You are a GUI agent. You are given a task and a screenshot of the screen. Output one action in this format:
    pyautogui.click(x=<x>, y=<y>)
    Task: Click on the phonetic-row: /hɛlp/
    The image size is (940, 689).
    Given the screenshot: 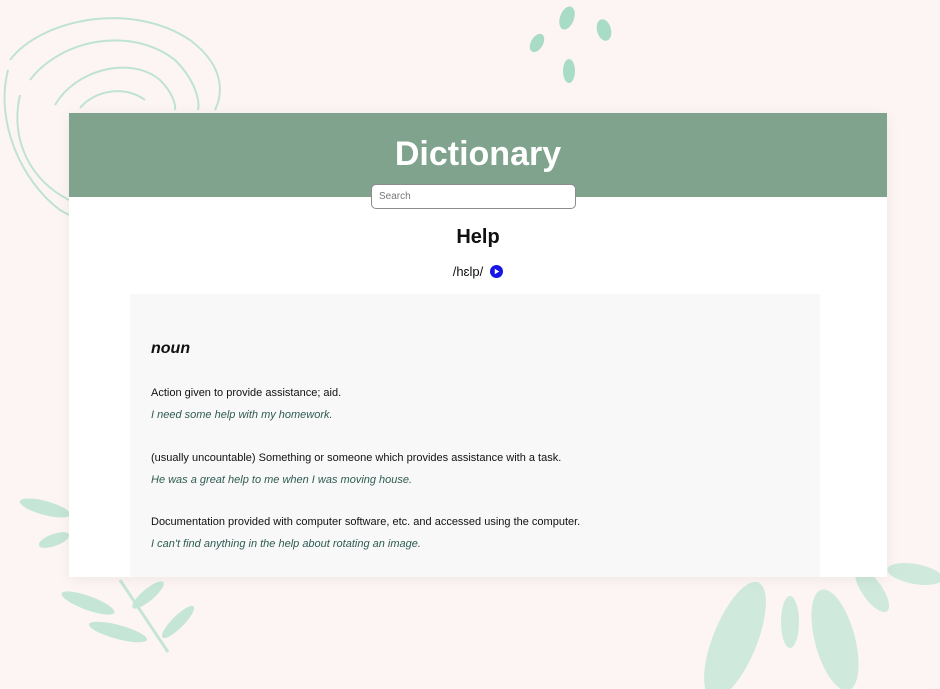 What is the action you would take?
    pyautogui.click(x=478, y=271)
    